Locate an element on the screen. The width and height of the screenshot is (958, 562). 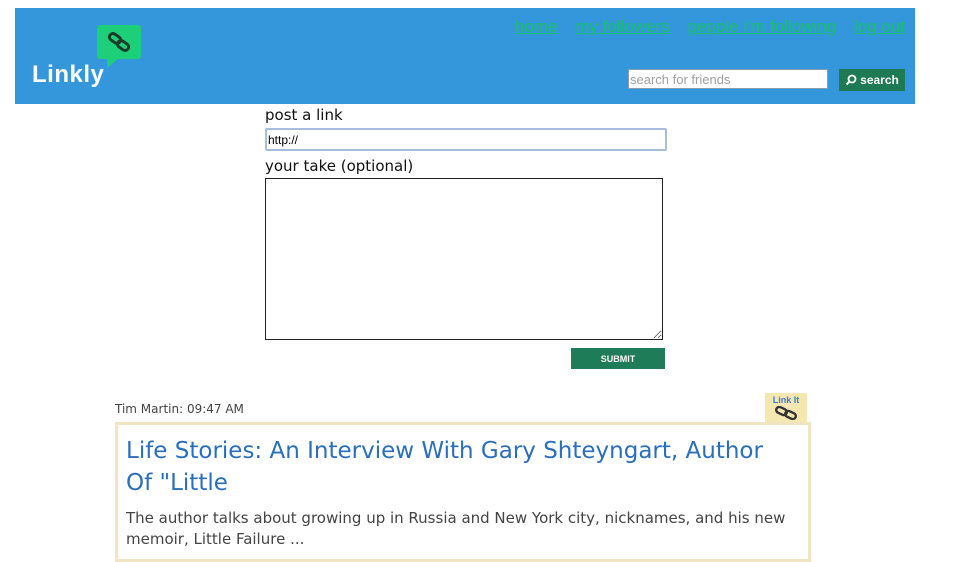
link-it-label: Link It is located at coordinates (786, 400).